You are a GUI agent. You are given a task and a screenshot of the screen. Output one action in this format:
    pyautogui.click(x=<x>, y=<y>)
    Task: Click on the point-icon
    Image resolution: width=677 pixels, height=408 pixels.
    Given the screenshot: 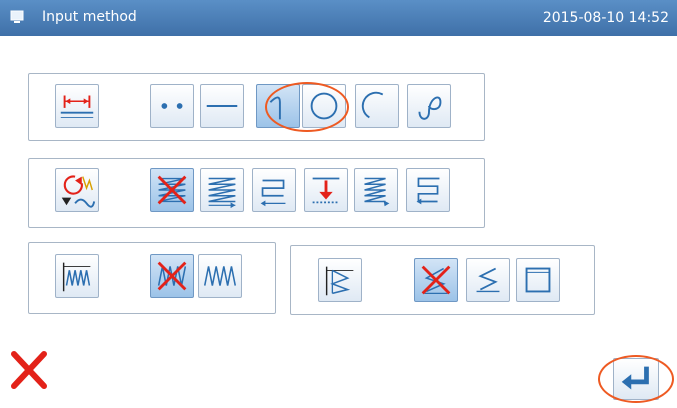 What is the action you would take?
    pyautogui.click(x=172, y=106)
    